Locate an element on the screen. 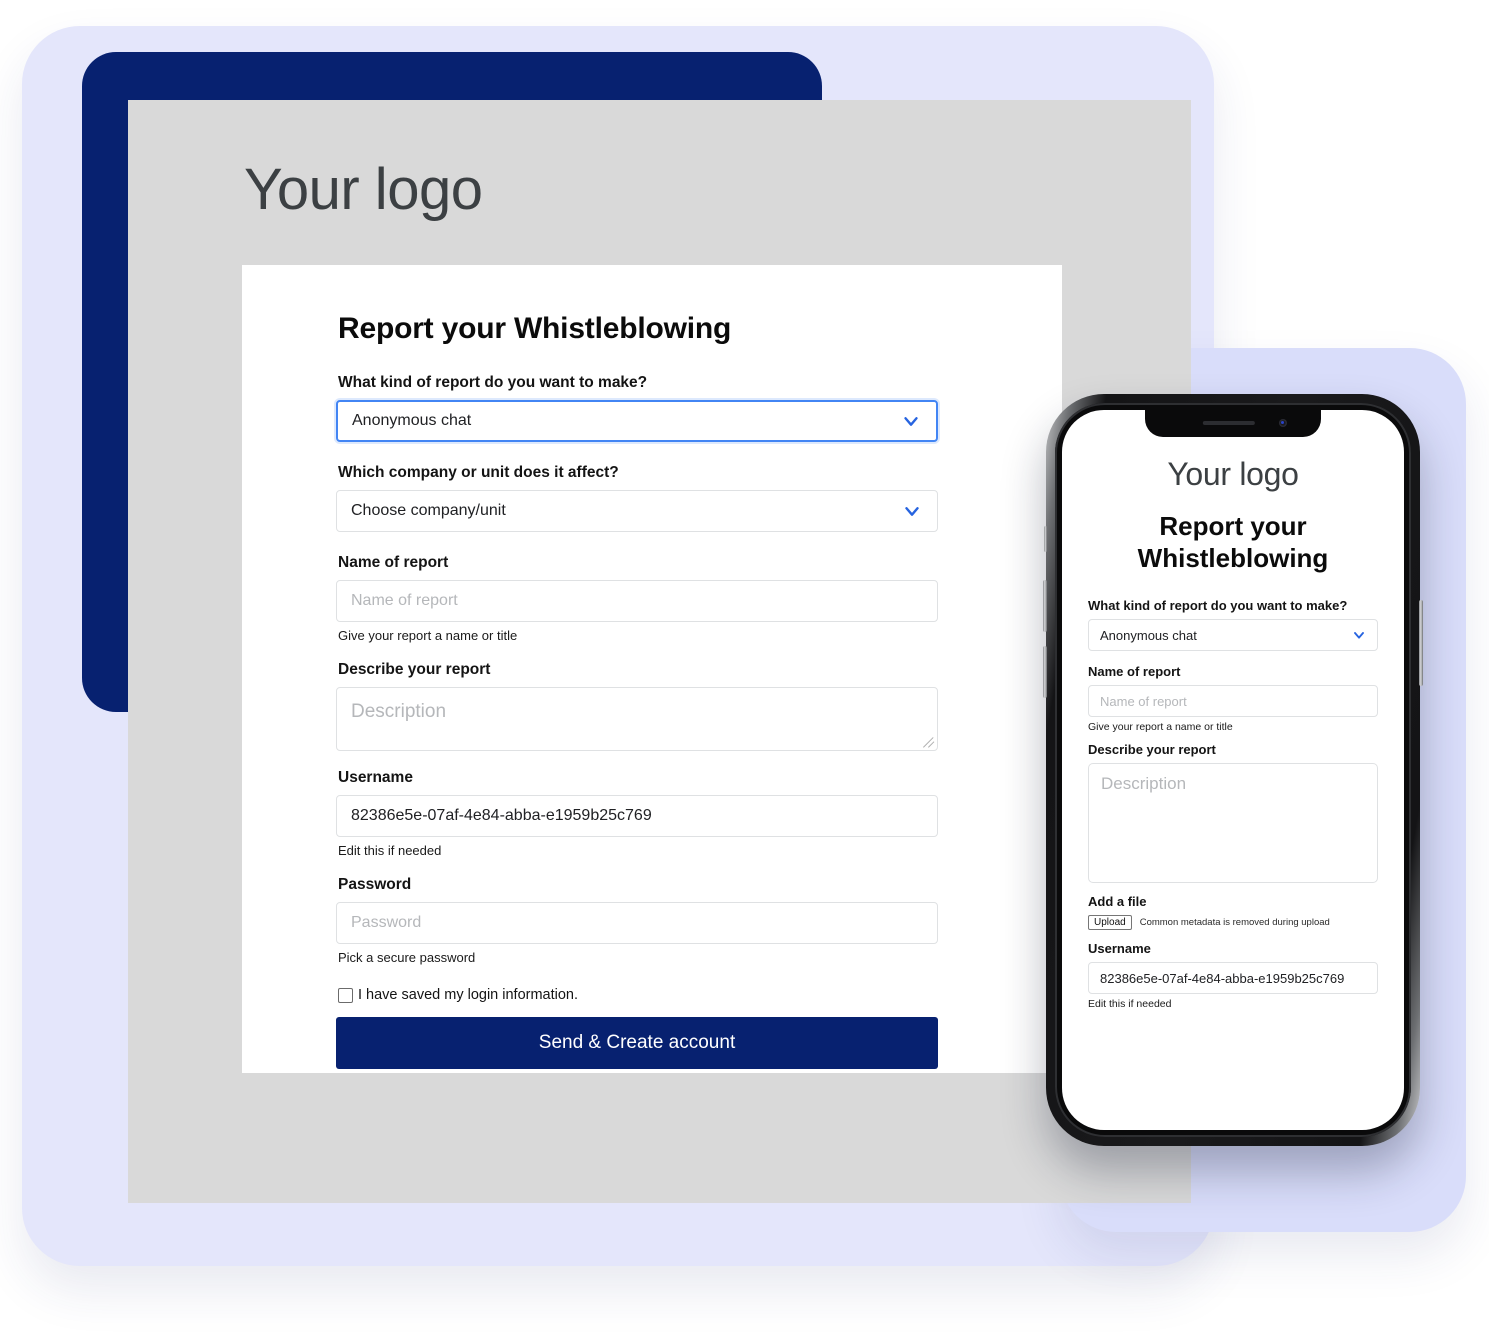  front-camera-icon is located at coordinates (1283, 423).